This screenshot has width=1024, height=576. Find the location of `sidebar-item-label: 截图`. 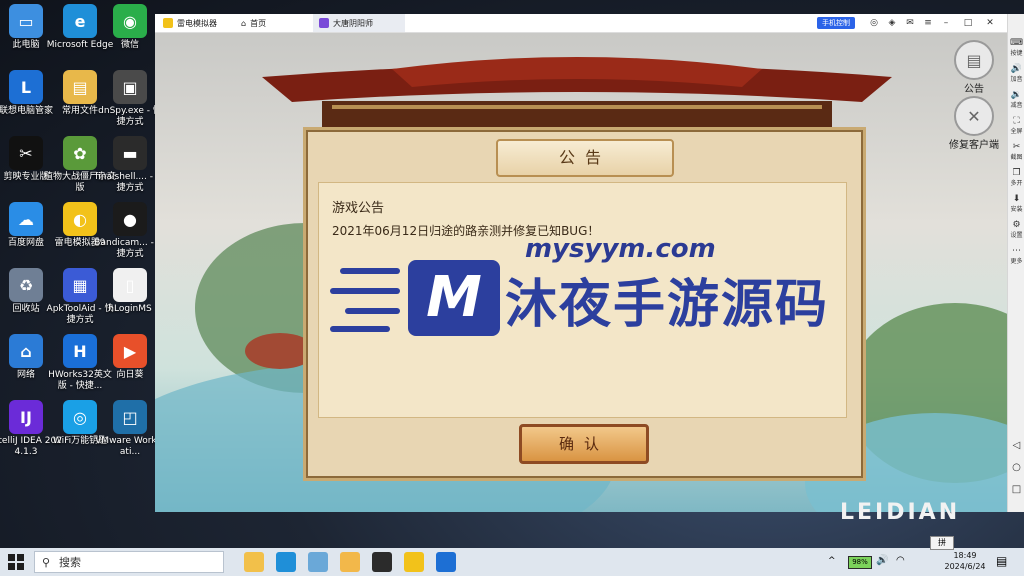

sidebar-item-label: 截图 is located at coordinates (1016, 157).